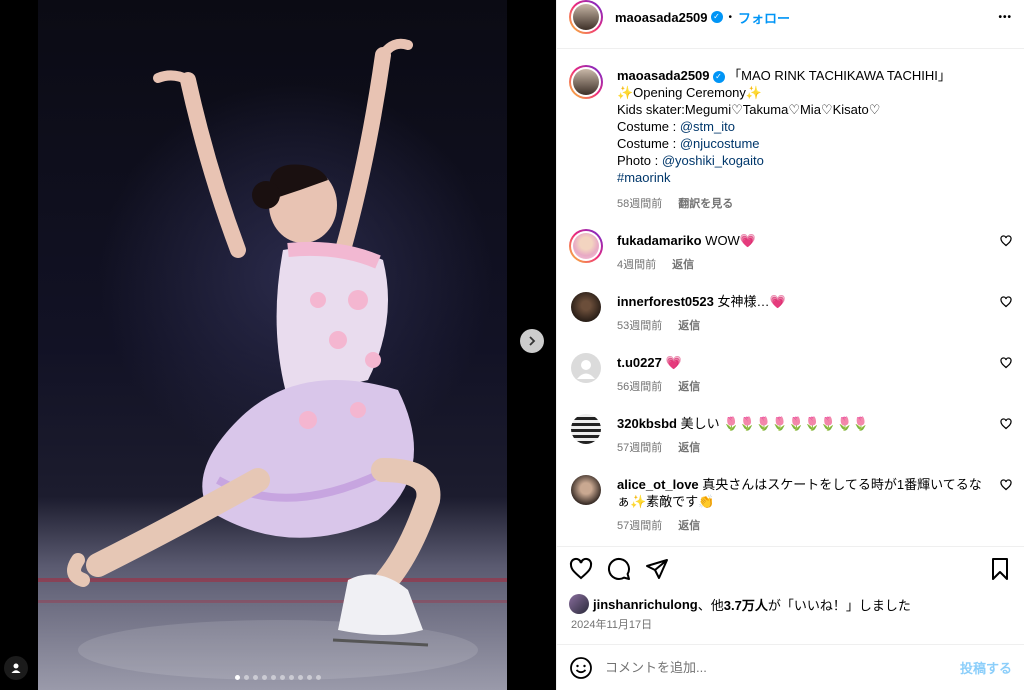  Describe the element at coordinates (774, 423) in the screenshot. I see `comment-text: 美しい 🌷🌷🌷🌷🌷🌷🌷🌷🌷` at that location.